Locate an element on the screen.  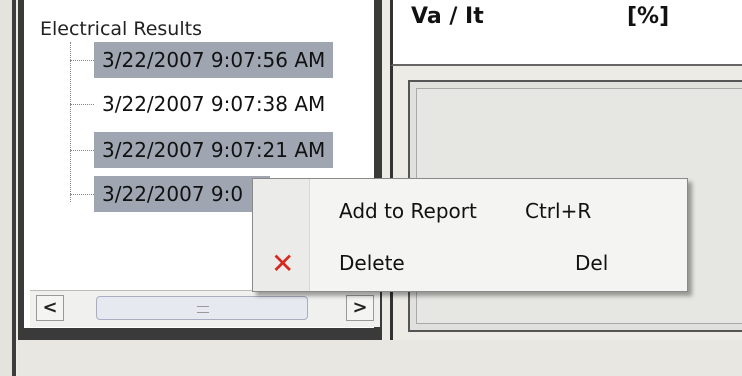
scrollbar-thumb is located at coordinates (202, 308).